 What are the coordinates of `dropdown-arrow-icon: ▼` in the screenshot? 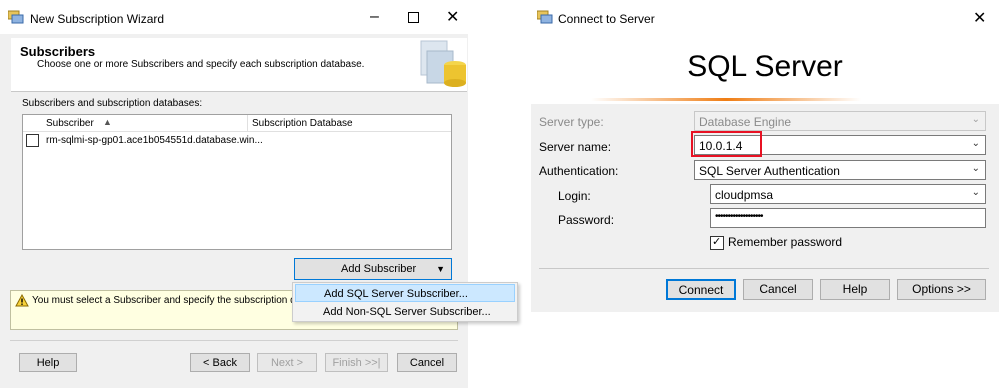 It's located at (440, 269).